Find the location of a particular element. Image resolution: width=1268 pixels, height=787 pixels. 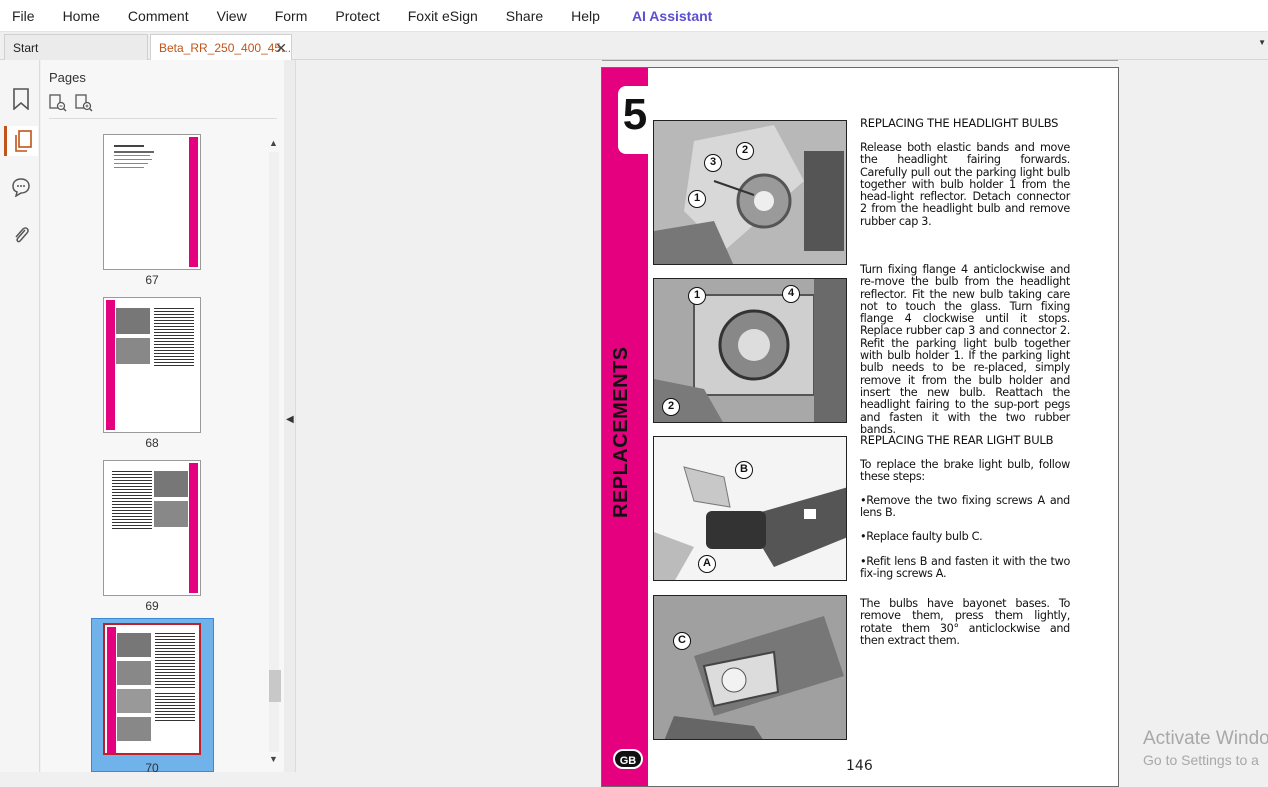

page-thumbnail-label: 67 is located at coordinates (152, 280).